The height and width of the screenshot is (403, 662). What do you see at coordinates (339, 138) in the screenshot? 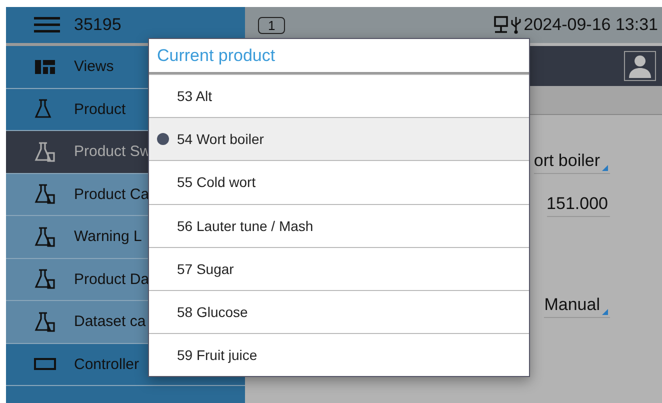
I see `product-option: 54 Wort boiler` at bounding box center [339, 138].